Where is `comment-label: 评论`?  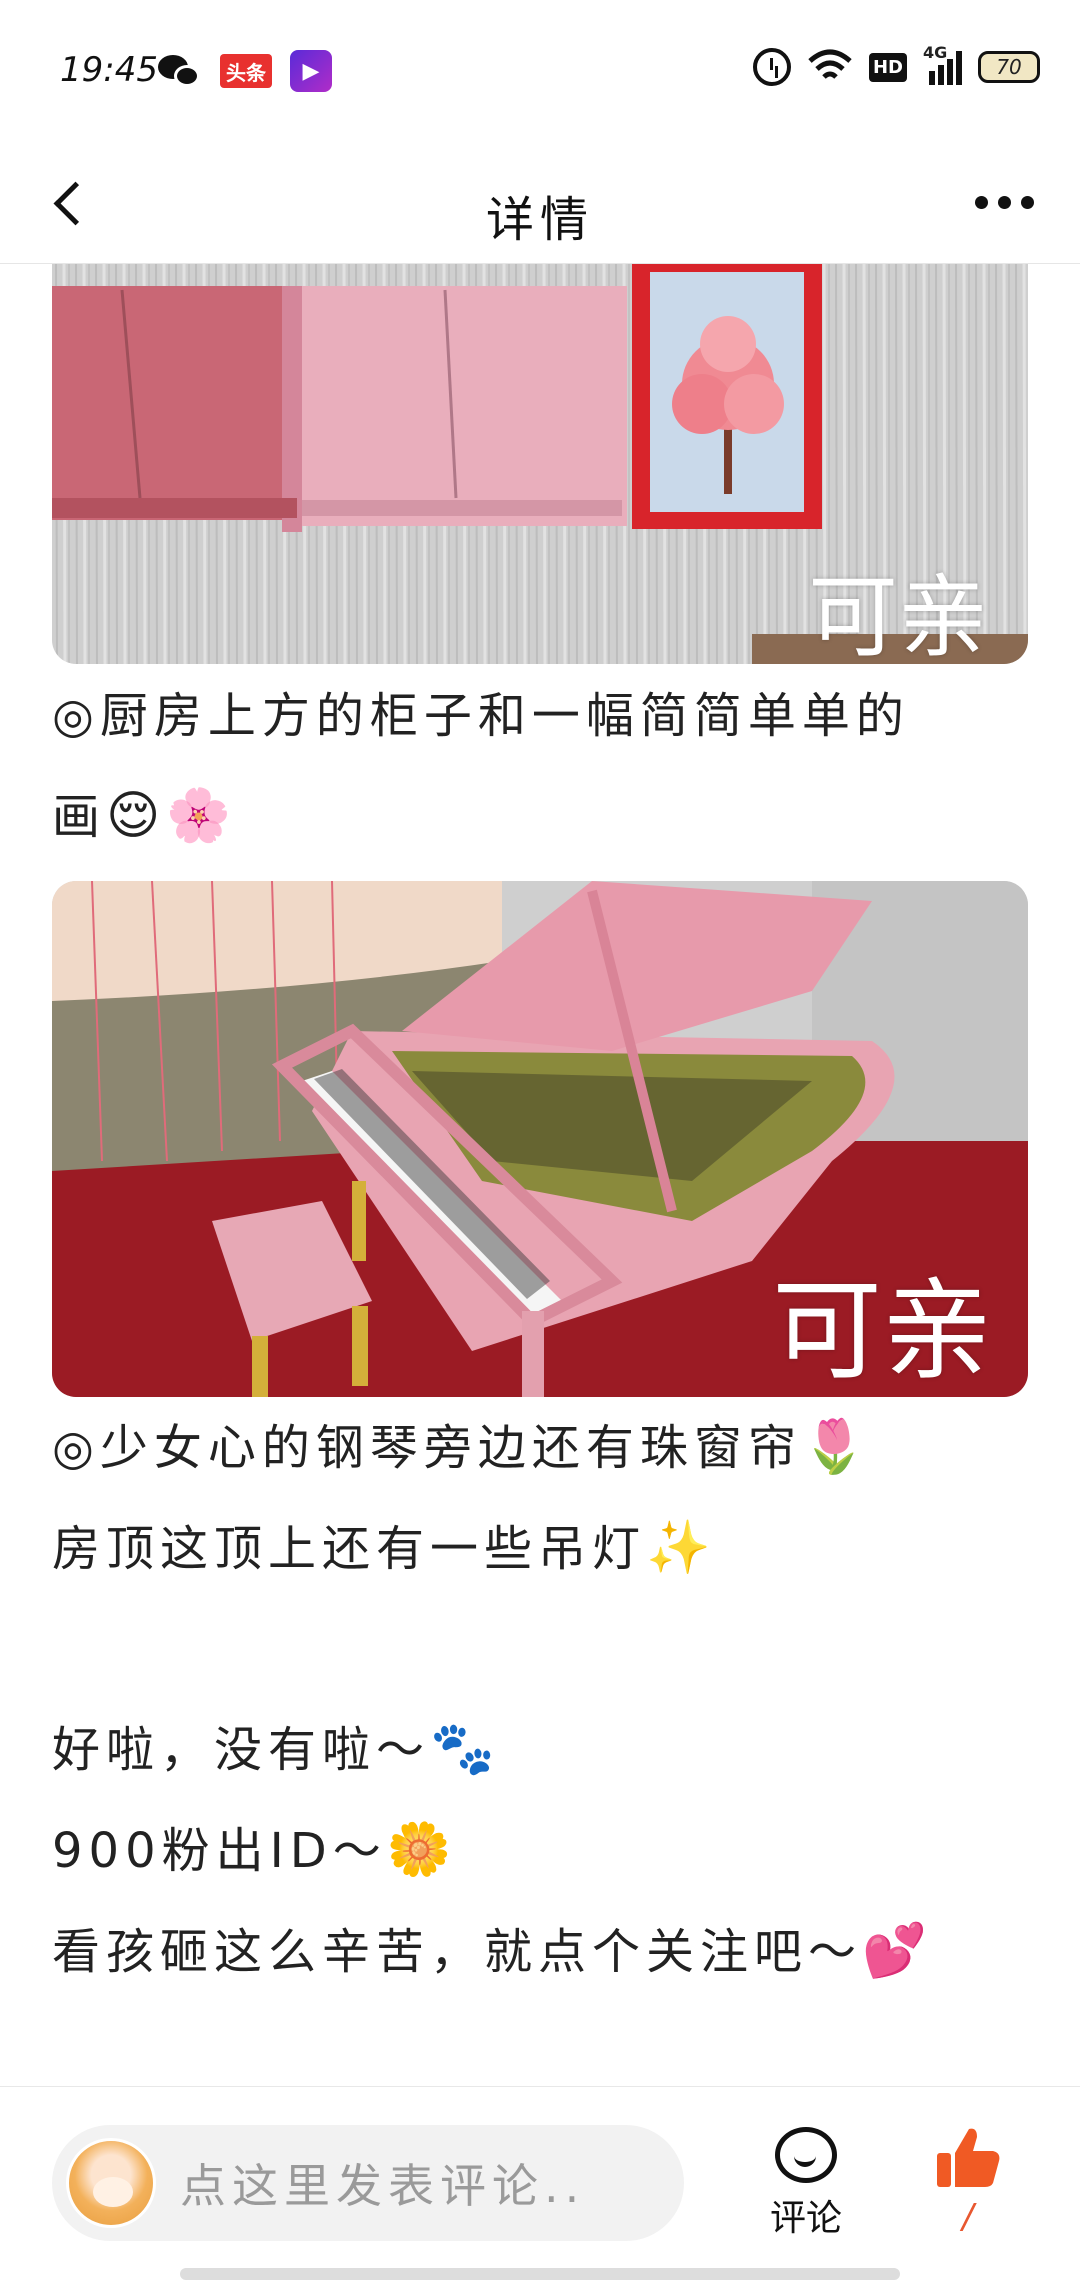 comment-label: 评论 is located at coordinates (805, 2218).